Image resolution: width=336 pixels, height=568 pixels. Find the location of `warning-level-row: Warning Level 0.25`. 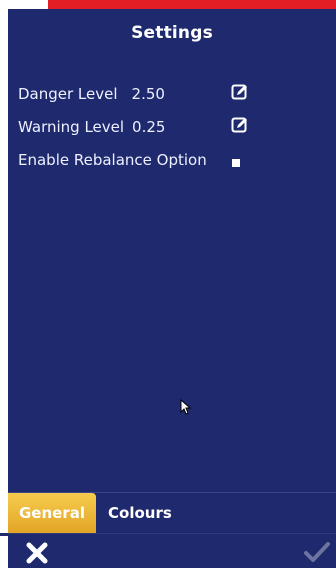

warning-level-row: Warning Level 0.25 is located at coordinates (91, 127).